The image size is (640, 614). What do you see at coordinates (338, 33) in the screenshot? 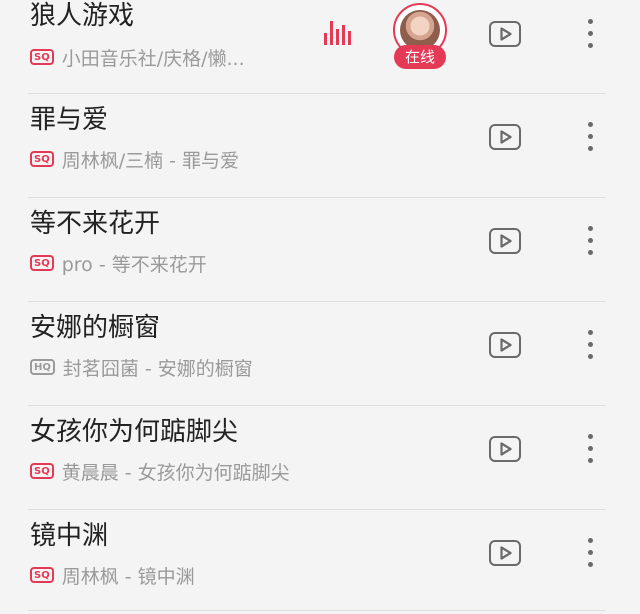
I see `equalizer-icon` at bounding box center [338, 33].